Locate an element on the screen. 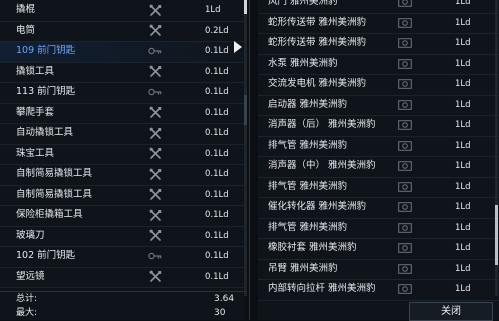 This screenshot has width=499, height=321. list-item: 橡胶衬套 雅州美洲豹 1Ld is located at coordinates (378, 249).